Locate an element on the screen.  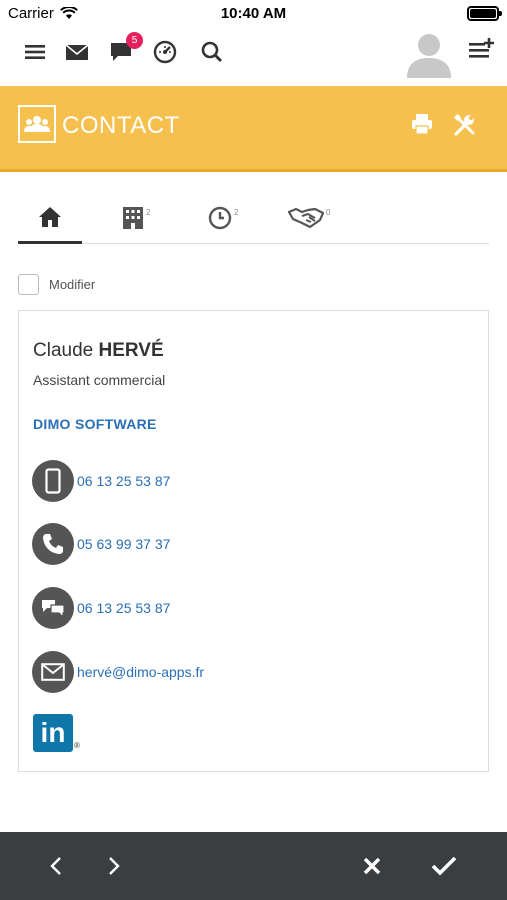
contact-company-link: DIMO SOFTWARE is located at coordinates (95, 424).